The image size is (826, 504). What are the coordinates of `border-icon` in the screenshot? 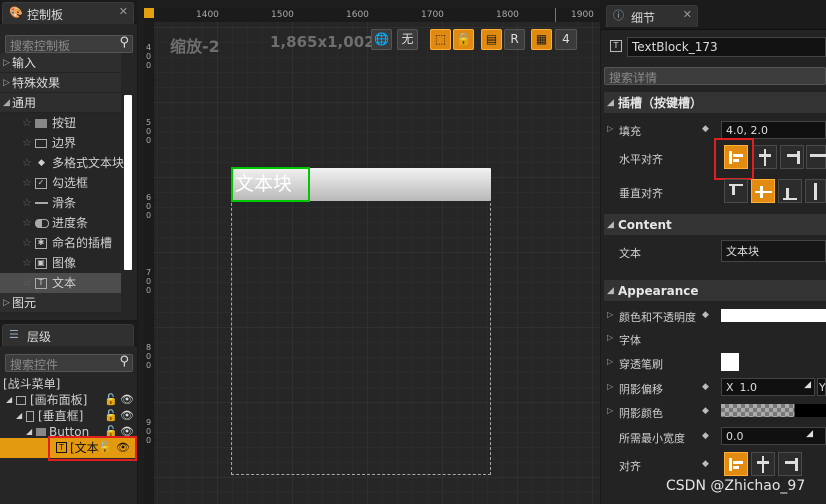 It's located at (41, 143).